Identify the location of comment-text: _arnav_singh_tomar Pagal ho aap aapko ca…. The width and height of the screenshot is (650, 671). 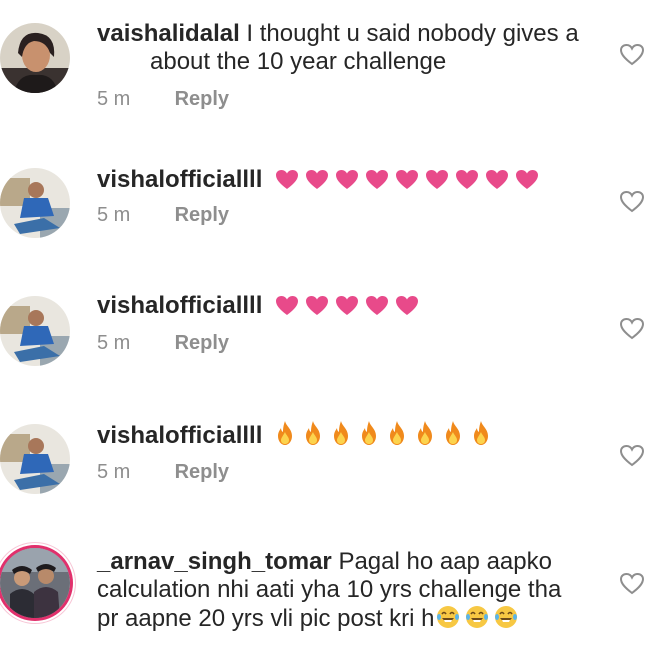
(357, 590).